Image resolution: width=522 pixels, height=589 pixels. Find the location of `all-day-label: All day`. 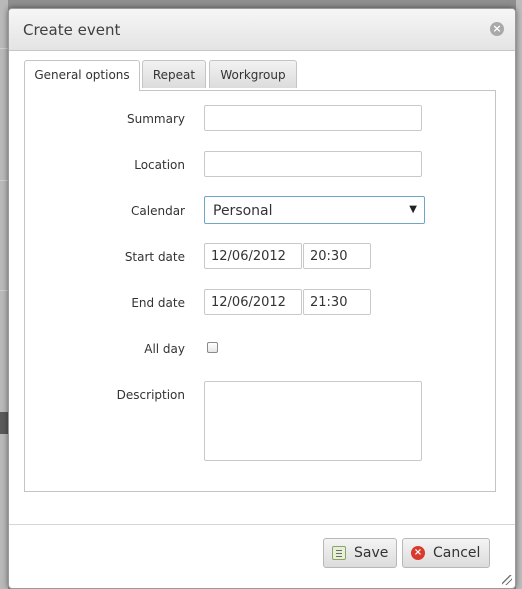

all-day-label: All day is located at coordinates (164, 349).